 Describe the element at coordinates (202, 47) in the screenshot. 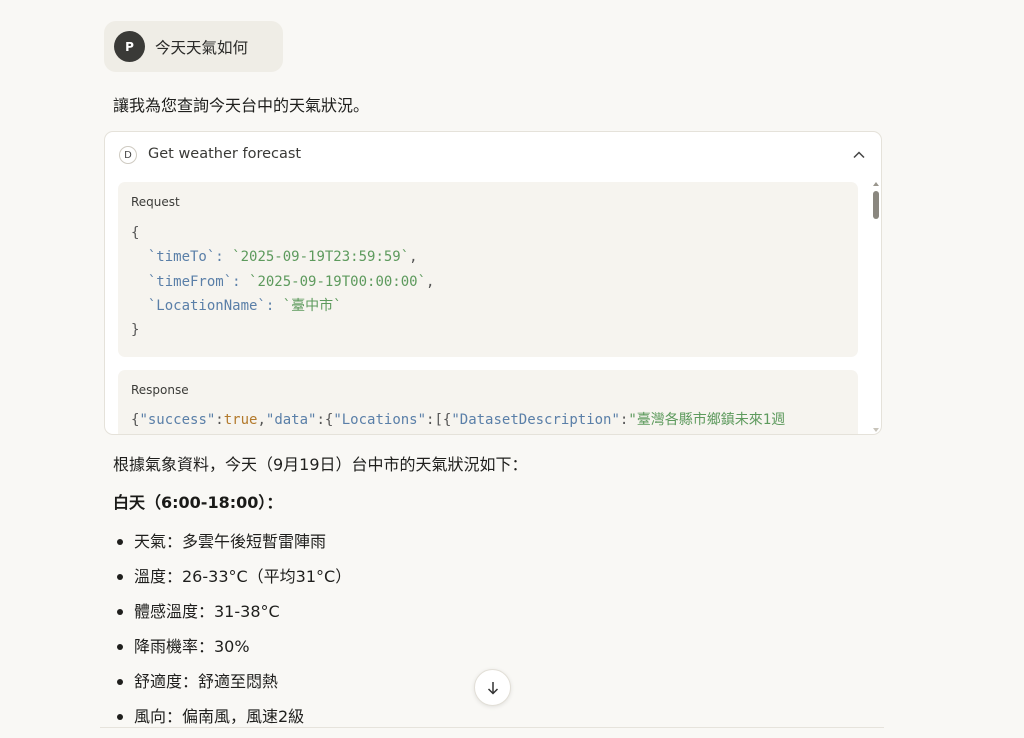

I see `user-message-text: 今天天氣如何` at that location.